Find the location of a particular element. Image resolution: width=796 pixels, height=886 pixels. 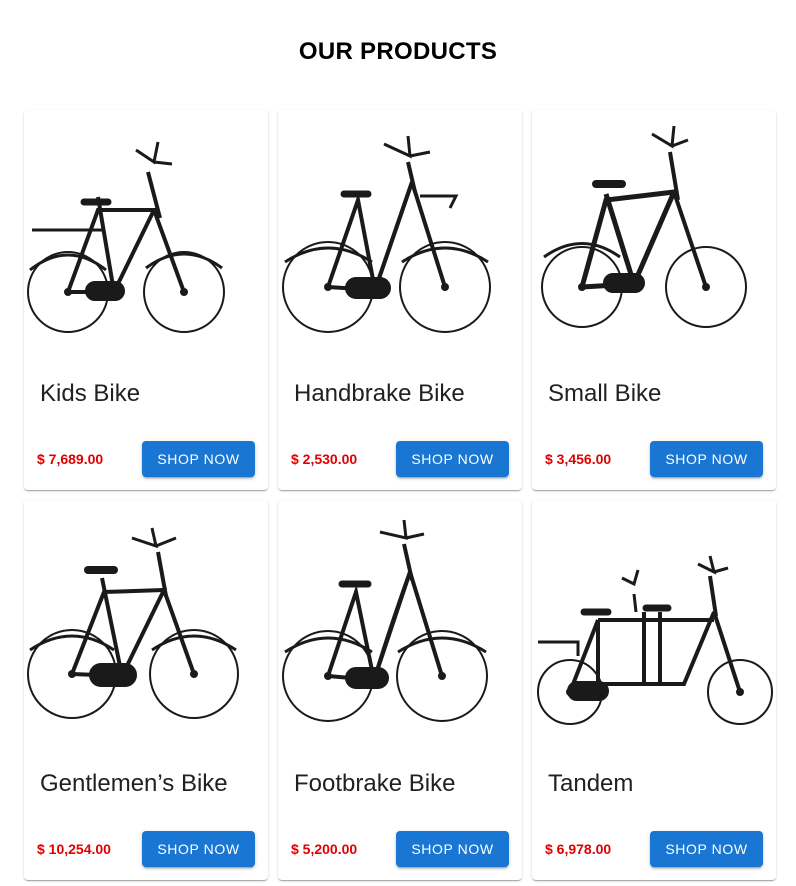

product-card: Gentlemen’s Bike $ 10,254.00 SHOP NOW is located at coordinates (146, 690).